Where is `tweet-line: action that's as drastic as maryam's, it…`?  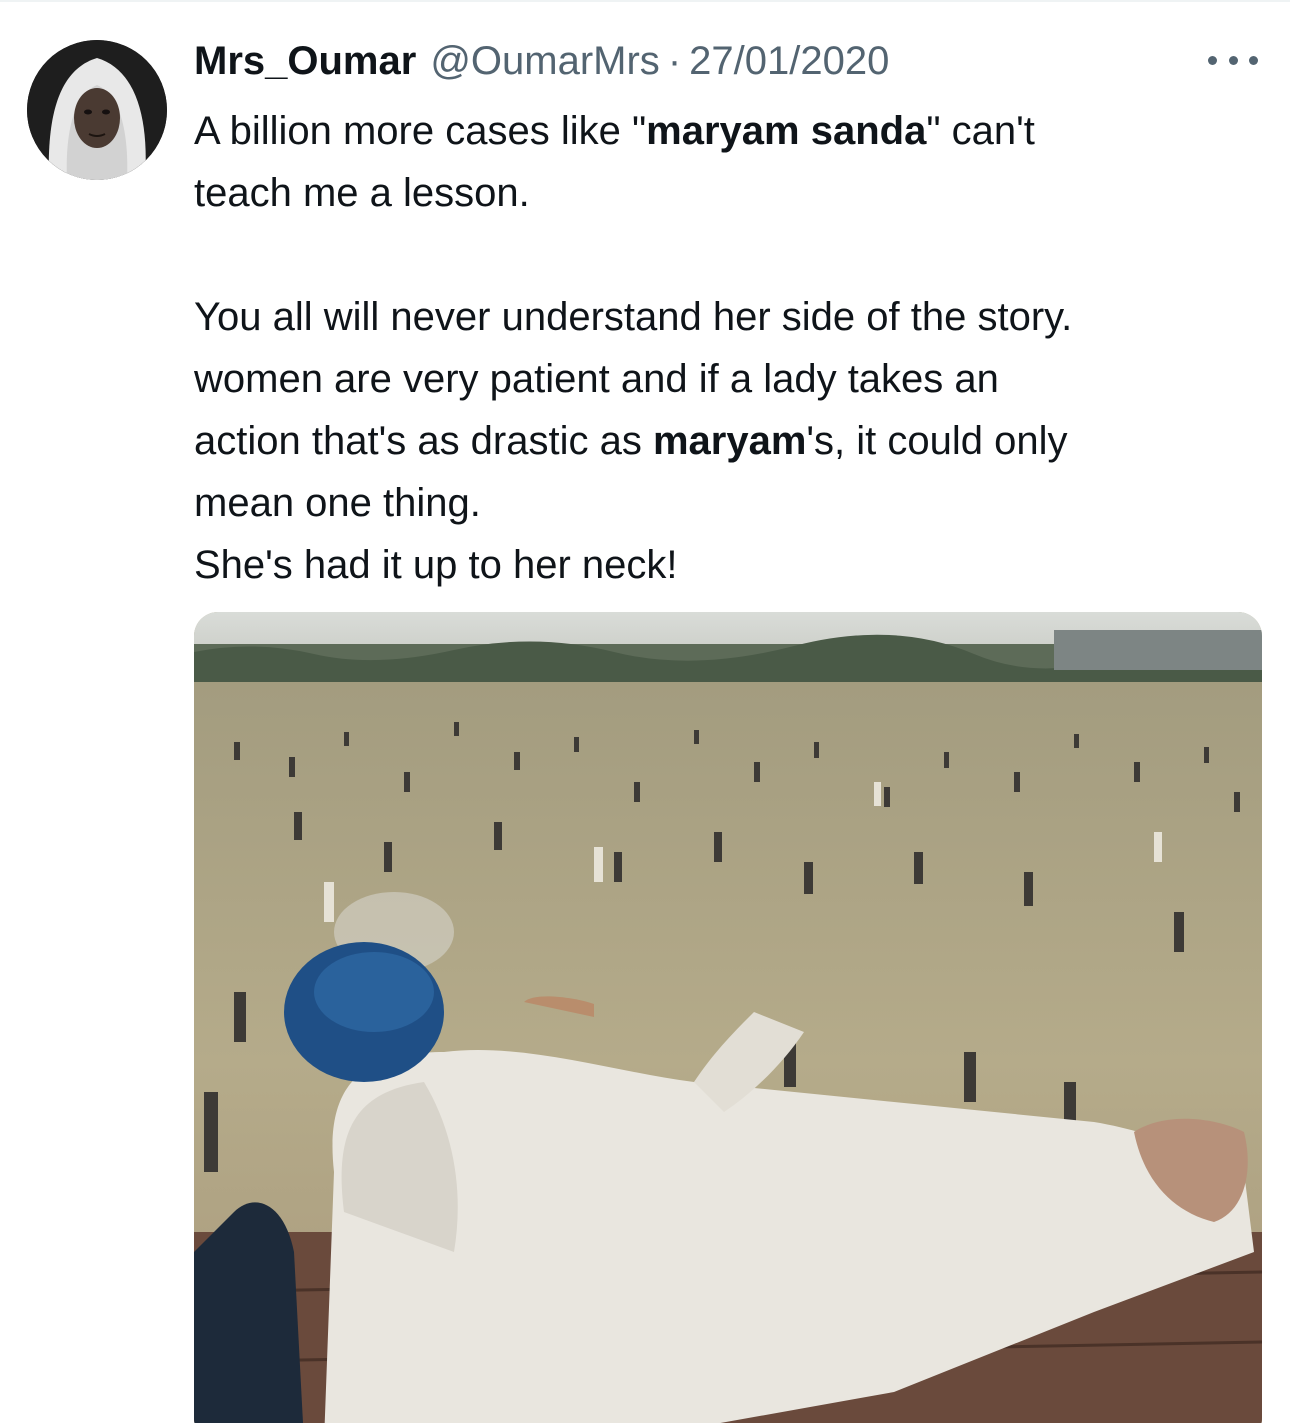 tweet-line: action that's as drastic as maryam's, it… is located at coordinates (729, 441).